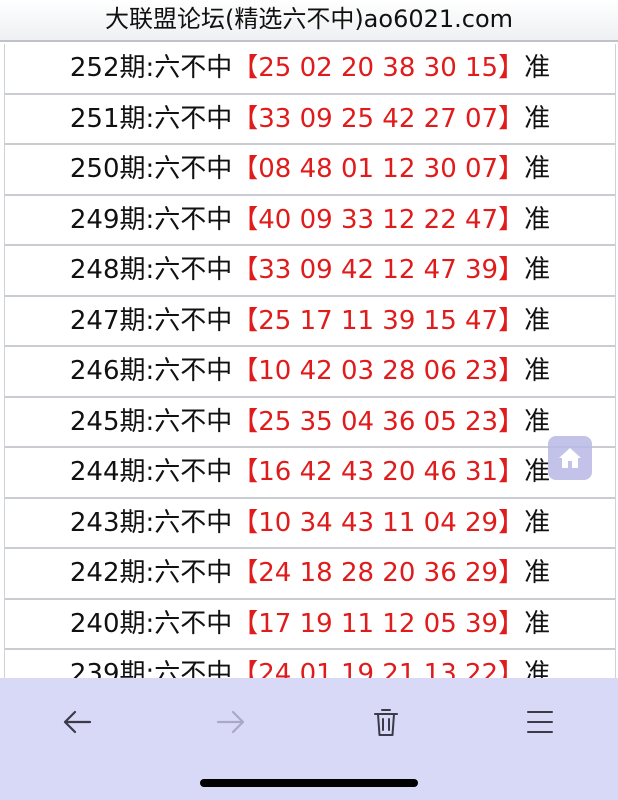  Describe the element at coordinates (378, 623) in the screenshot. I see `numbers-label: 【17 19 11 12 05 39】` at that location.